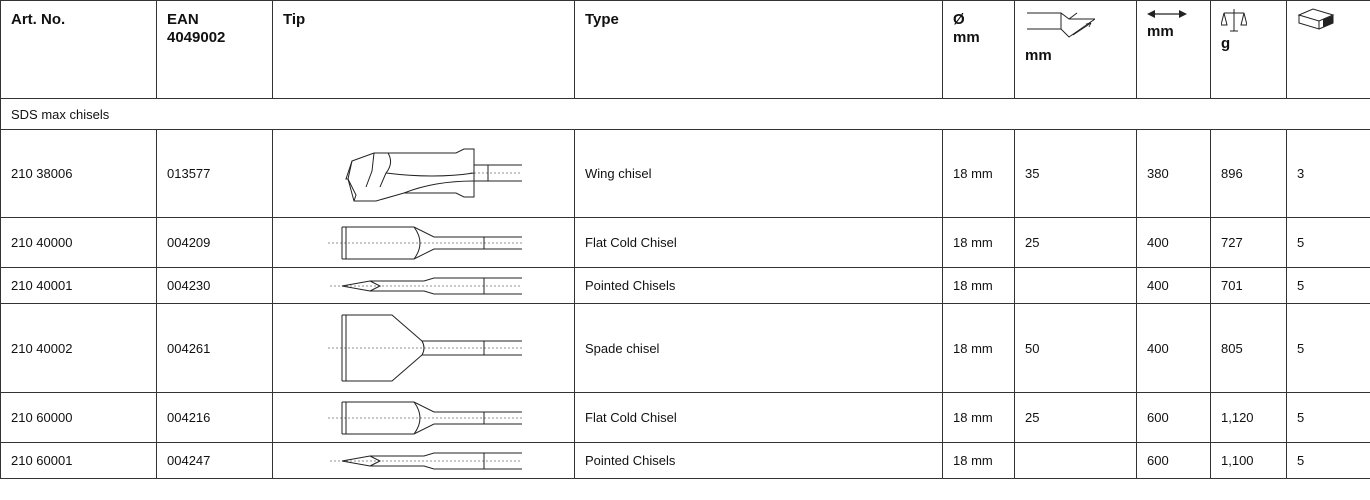 Image resolution: width=1370 pixels, height=500 pixels. I want to click on diameter-header: Ø mm, so click(978, 49).